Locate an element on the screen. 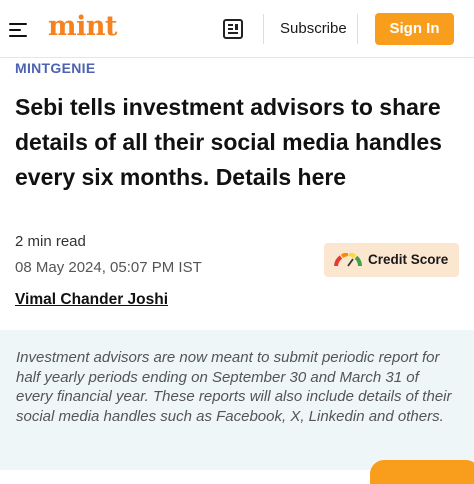 This screenshot has height=484, width=474. epaper-icon is located at coordinates (233, 29).